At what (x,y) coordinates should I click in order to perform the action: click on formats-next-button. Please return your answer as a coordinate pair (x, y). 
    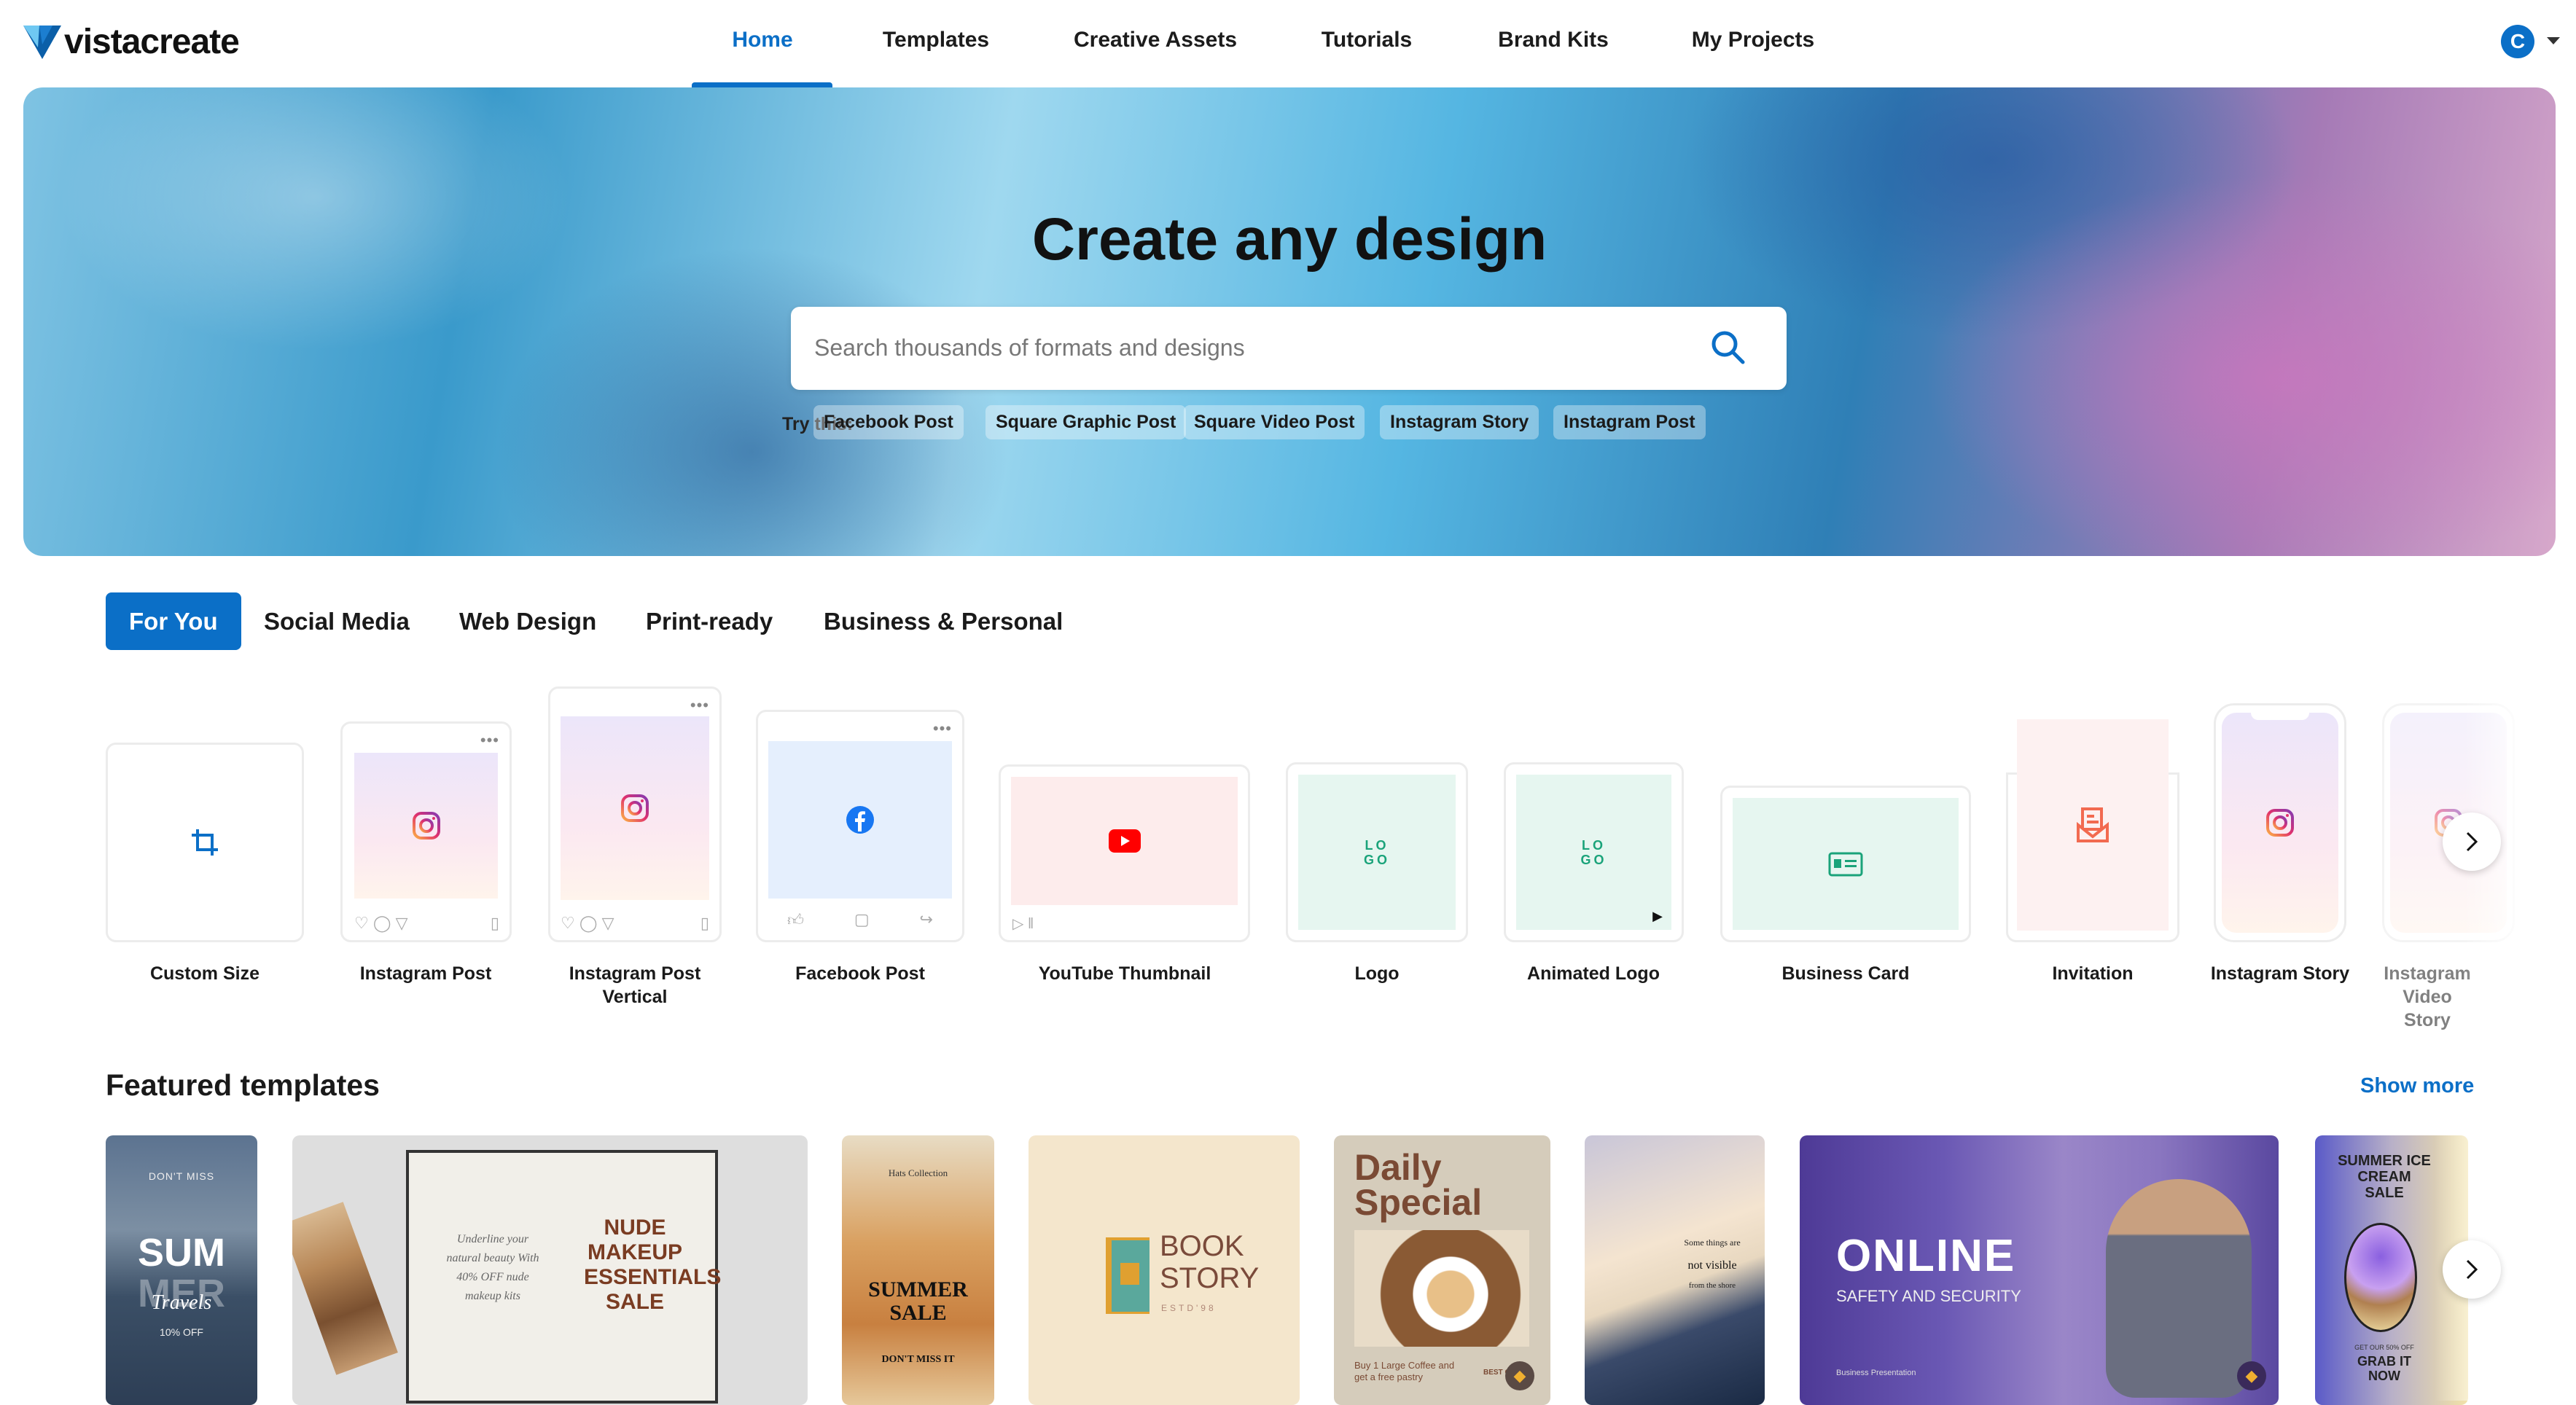
    Looking at the image, I should click on (2472, 842).